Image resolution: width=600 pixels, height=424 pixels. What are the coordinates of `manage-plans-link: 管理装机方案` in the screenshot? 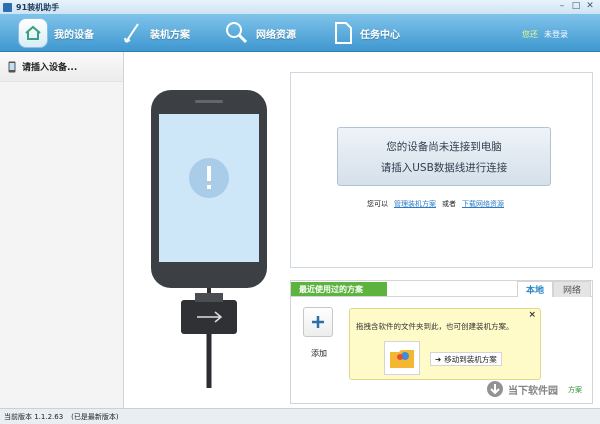 It's located at (415, 204).